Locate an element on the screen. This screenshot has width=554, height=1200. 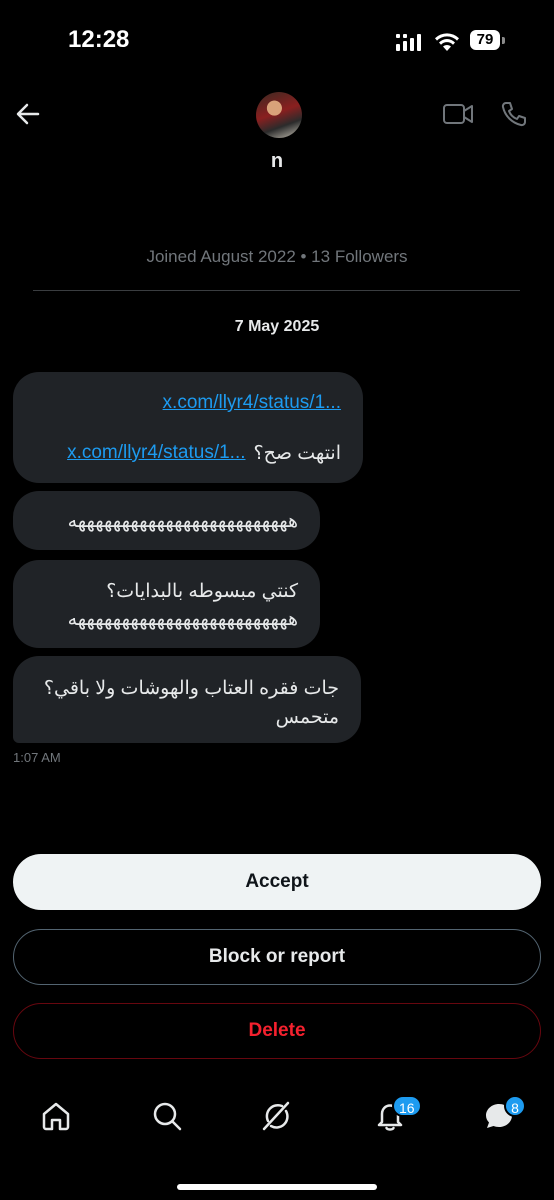
profile-joined-info: Joined August 2022 • 13 Followers is located at coordinates (277, 256).